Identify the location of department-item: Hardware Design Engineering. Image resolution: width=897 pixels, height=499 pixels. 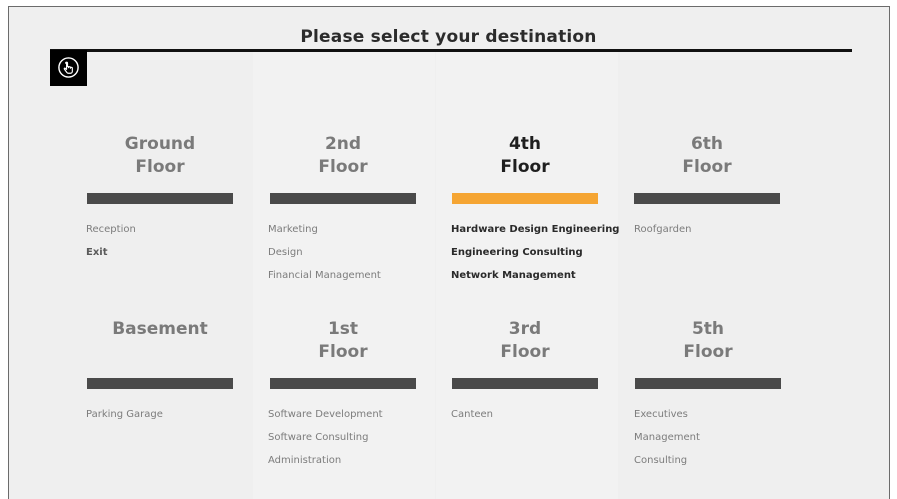
(535, 234).